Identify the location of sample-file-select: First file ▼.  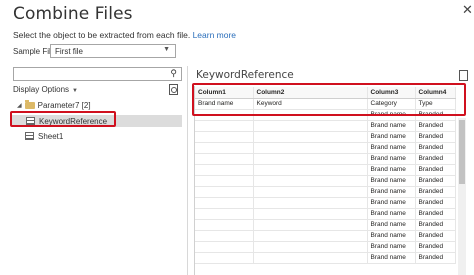
(113, 51).